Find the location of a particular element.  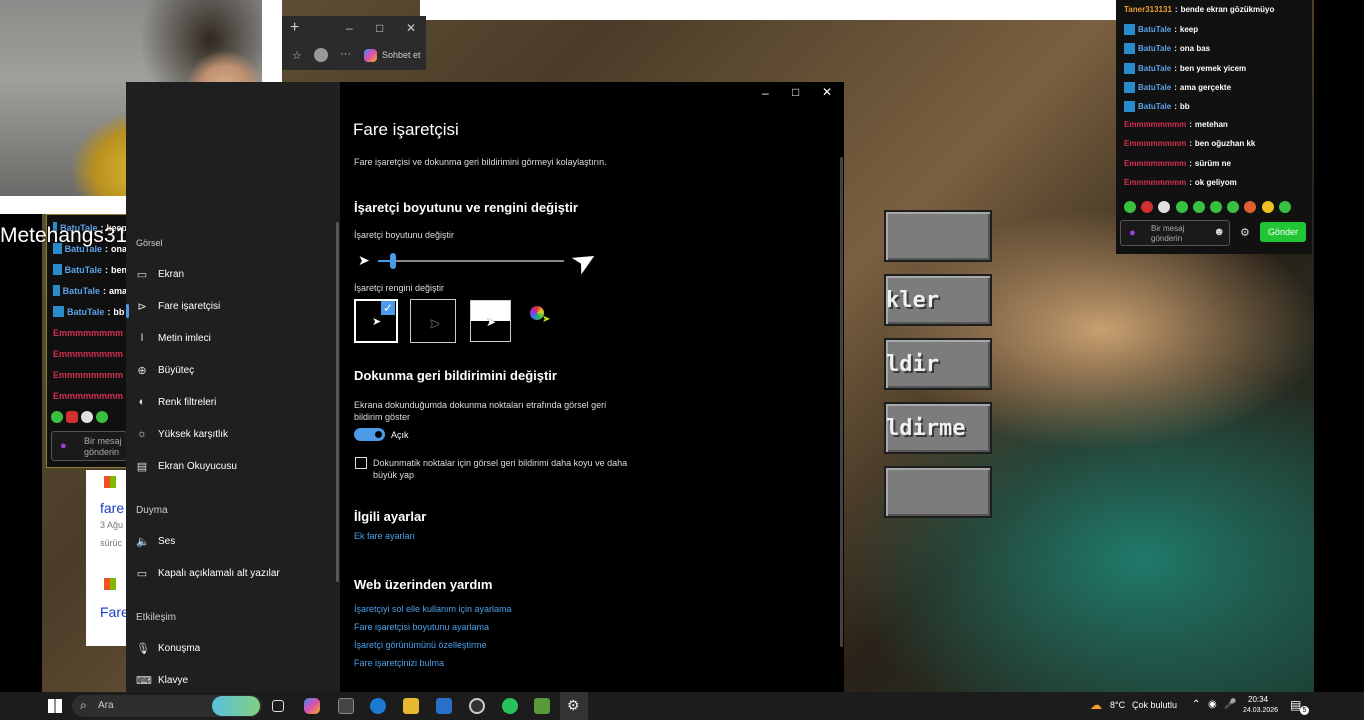

window-maximize-button: □ is located at coordinates (795, 92).